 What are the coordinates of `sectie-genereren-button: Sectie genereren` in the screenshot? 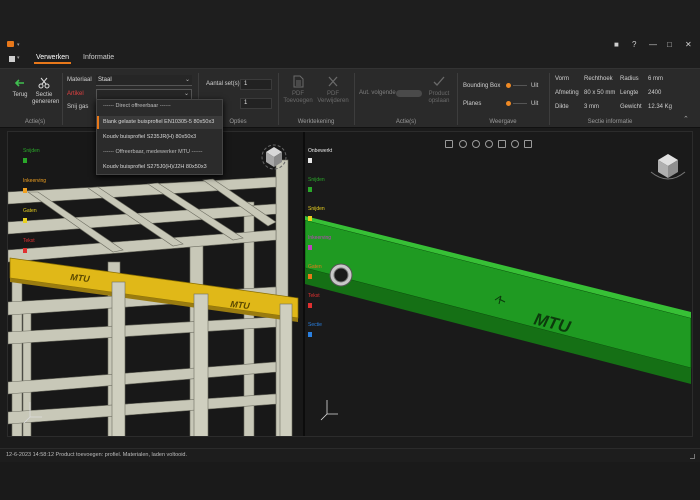 It's located at (46, 91).